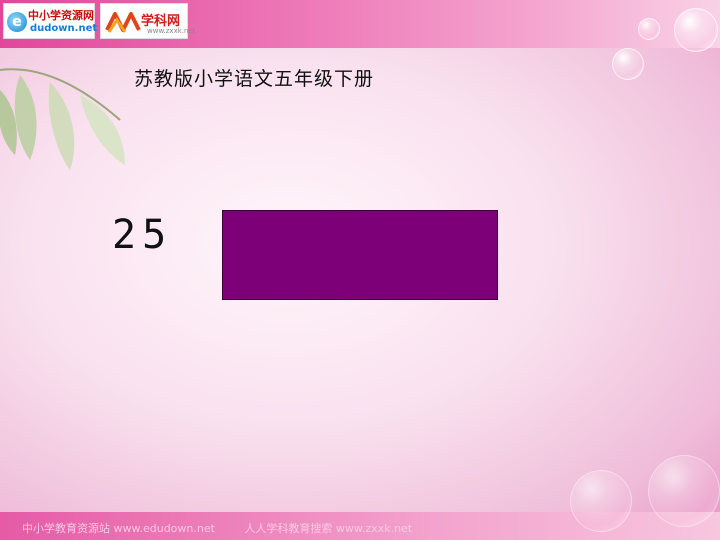 The height and width of the screenshot is (540, 720). What do you see at coordinates (142, 235) in the screenshot?
I see `lesson-number: 25` at bounding box center [142, 235].